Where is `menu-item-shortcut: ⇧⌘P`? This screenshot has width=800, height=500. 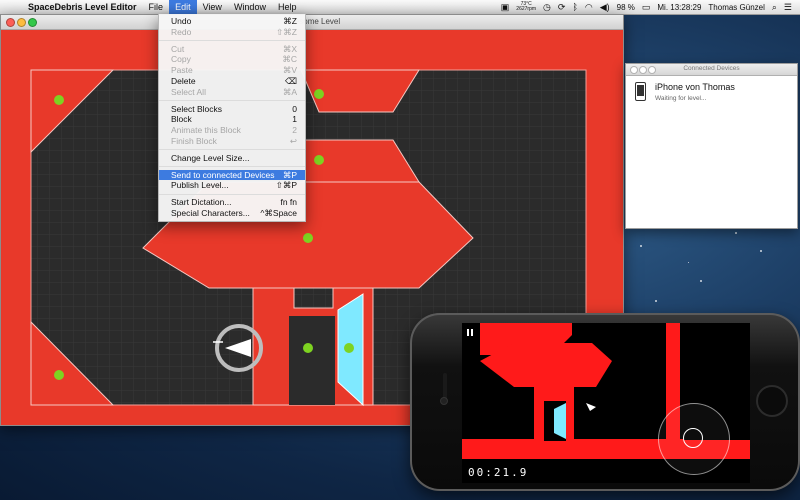
menu-item-shortcut: ⇧⌘P is located at coordinates (286, 185).